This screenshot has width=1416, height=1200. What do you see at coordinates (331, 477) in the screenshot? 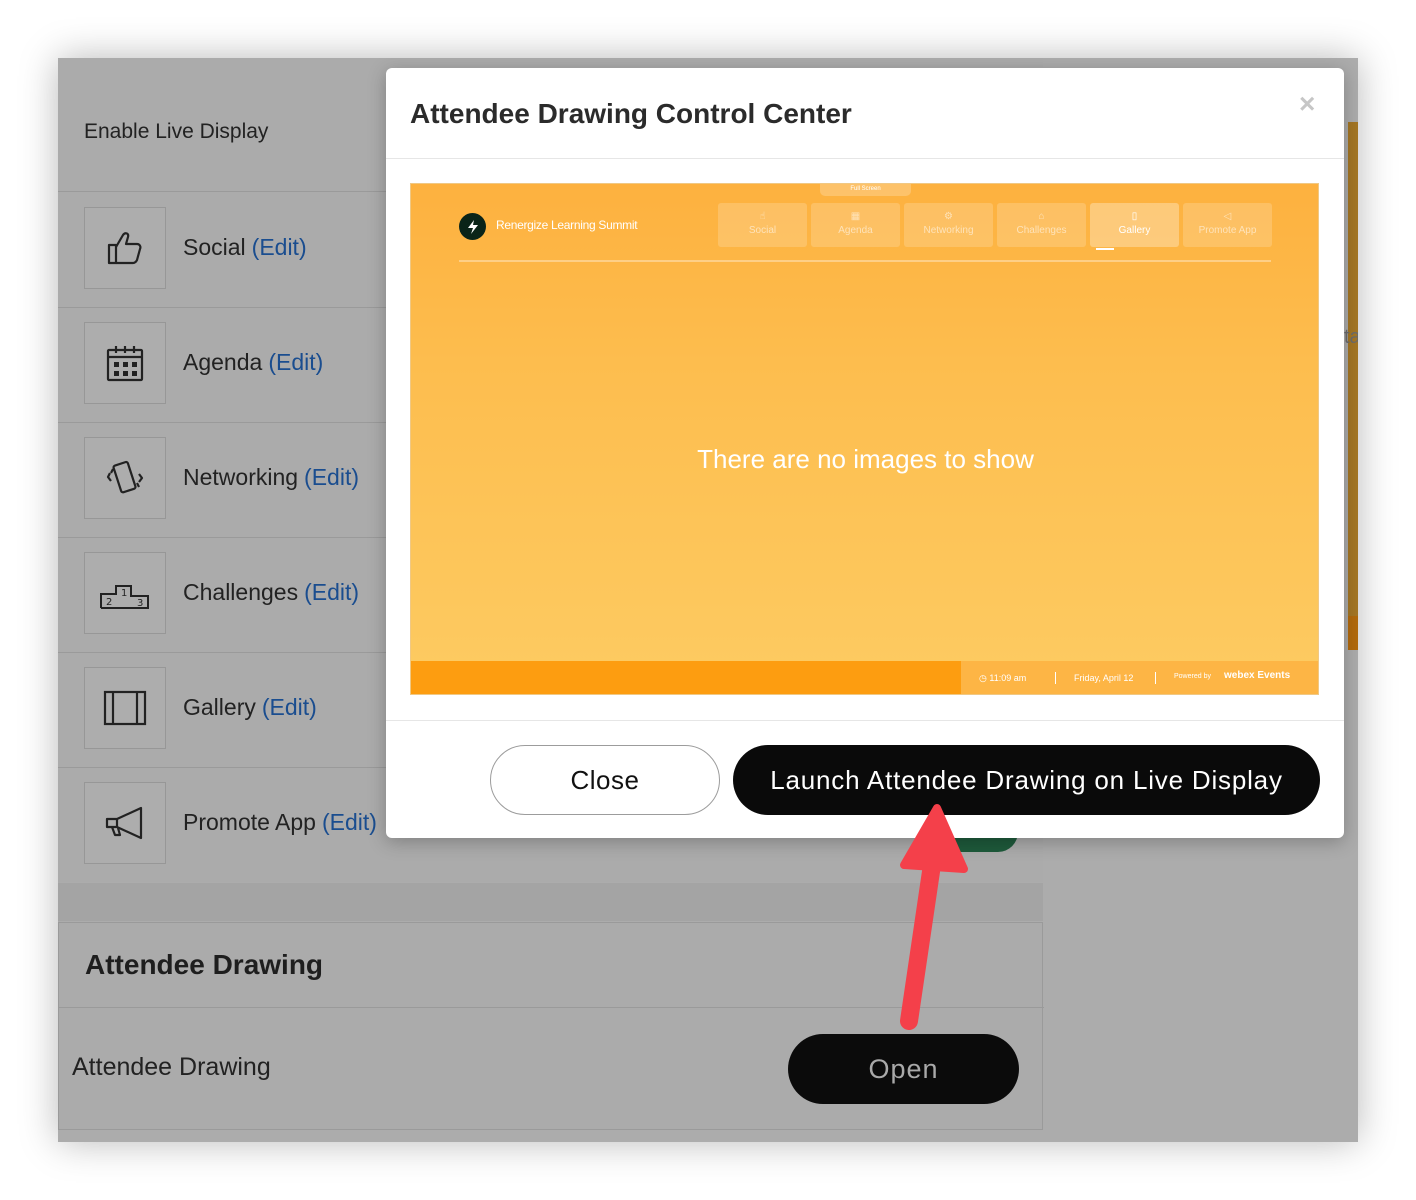
I see `edit-link-networking: (Edit)` at bounding box center [331, 477].